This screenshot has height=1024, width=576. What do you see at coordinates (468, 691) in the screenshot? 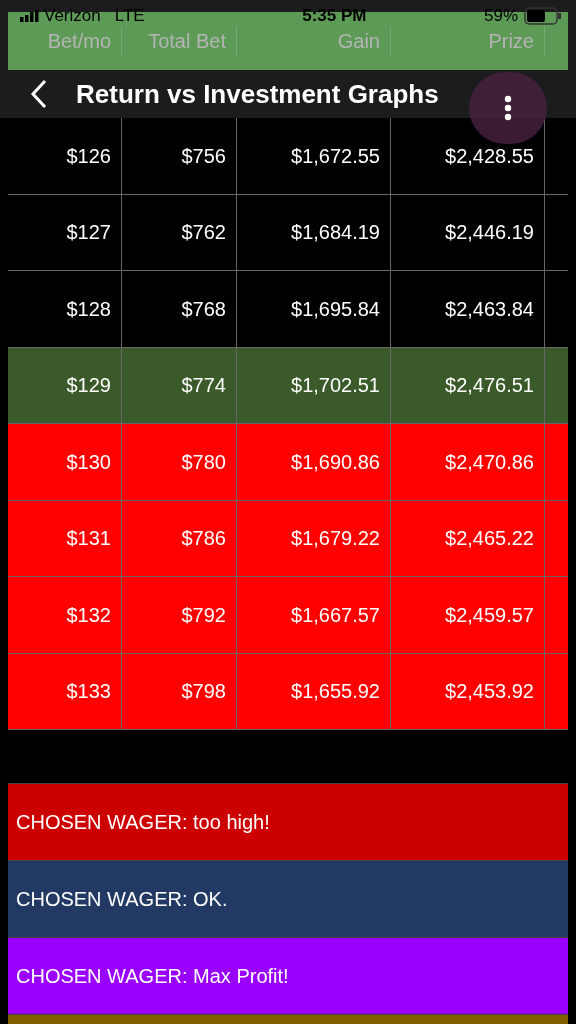
I see `table-cell: $2,453.92` at bounding box center [468, 691].